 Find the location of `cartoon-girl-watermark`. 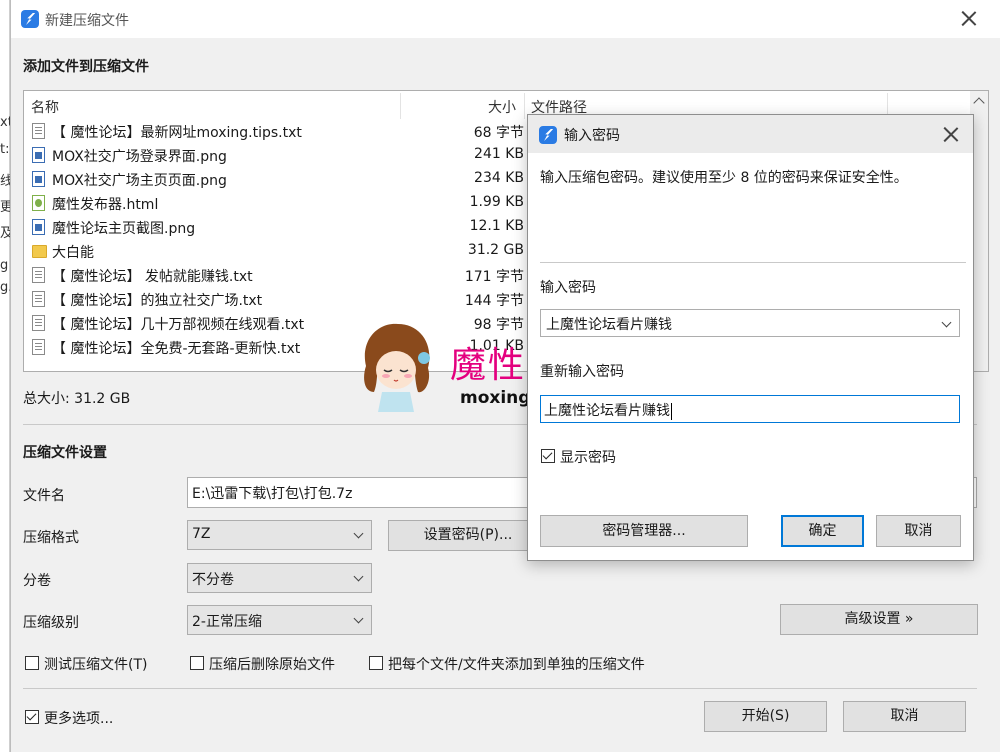

cartoon-girl-watermark is located at coordinates (397, 367).